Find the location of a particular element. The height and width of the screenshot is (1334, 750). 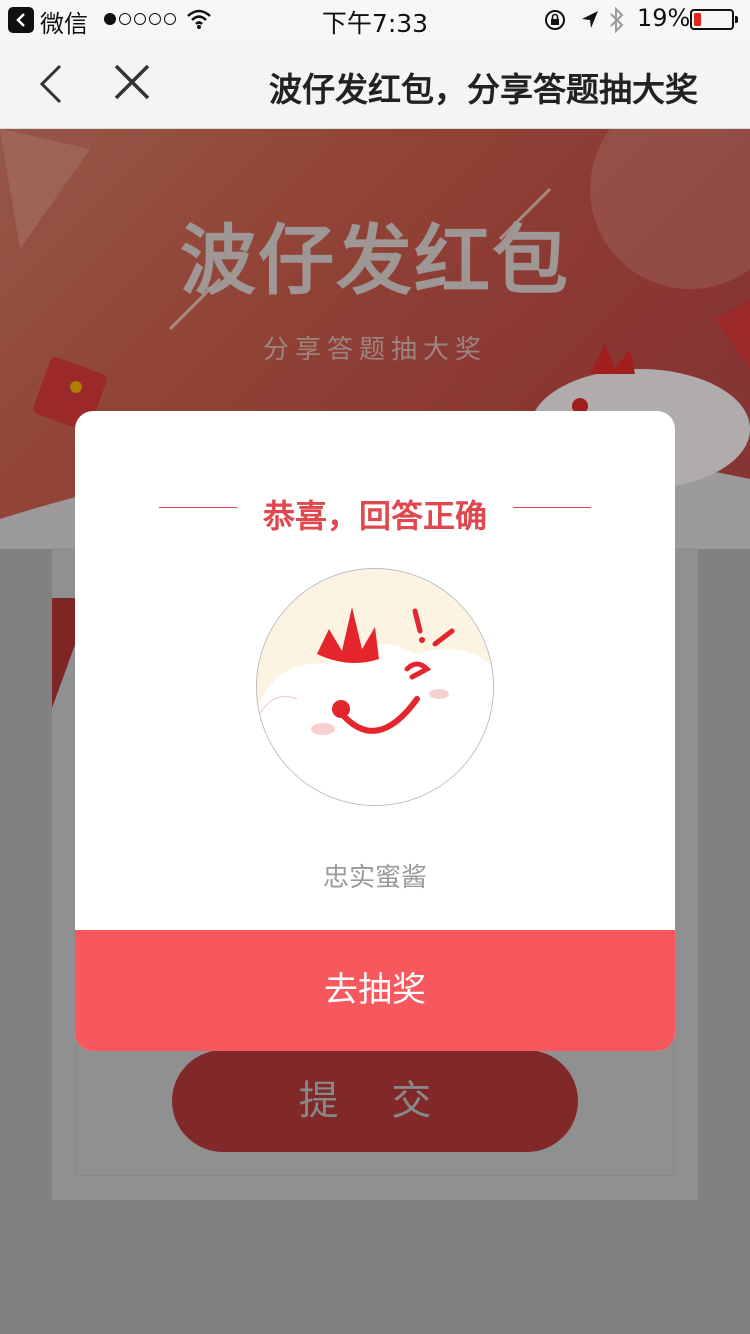

orientation-lock-icon is located at coordinates (555, 20).